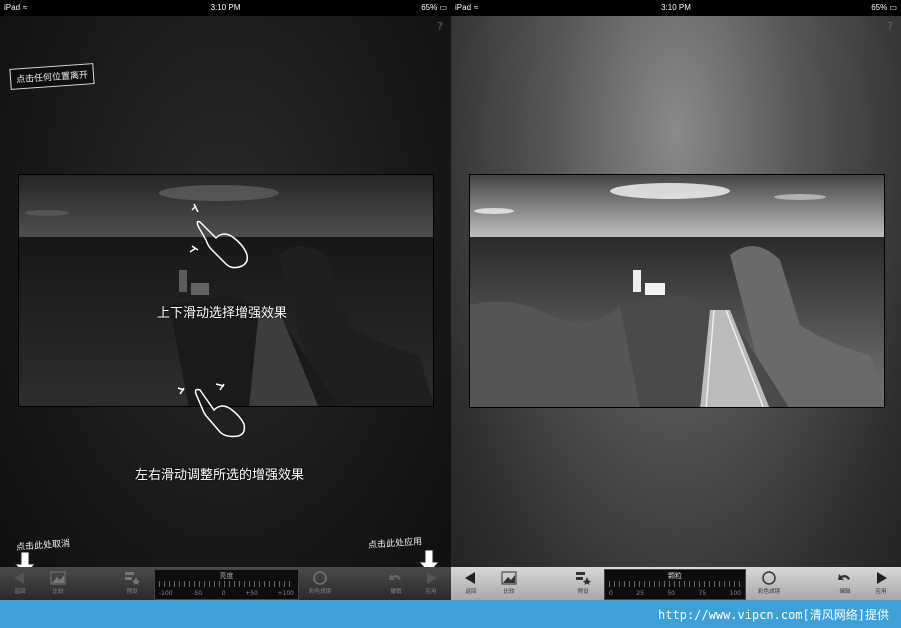  What do you see at coordinates (702, 593) in the screenshot?
I see `tick-label: 75` at bounding box center [702, 593].